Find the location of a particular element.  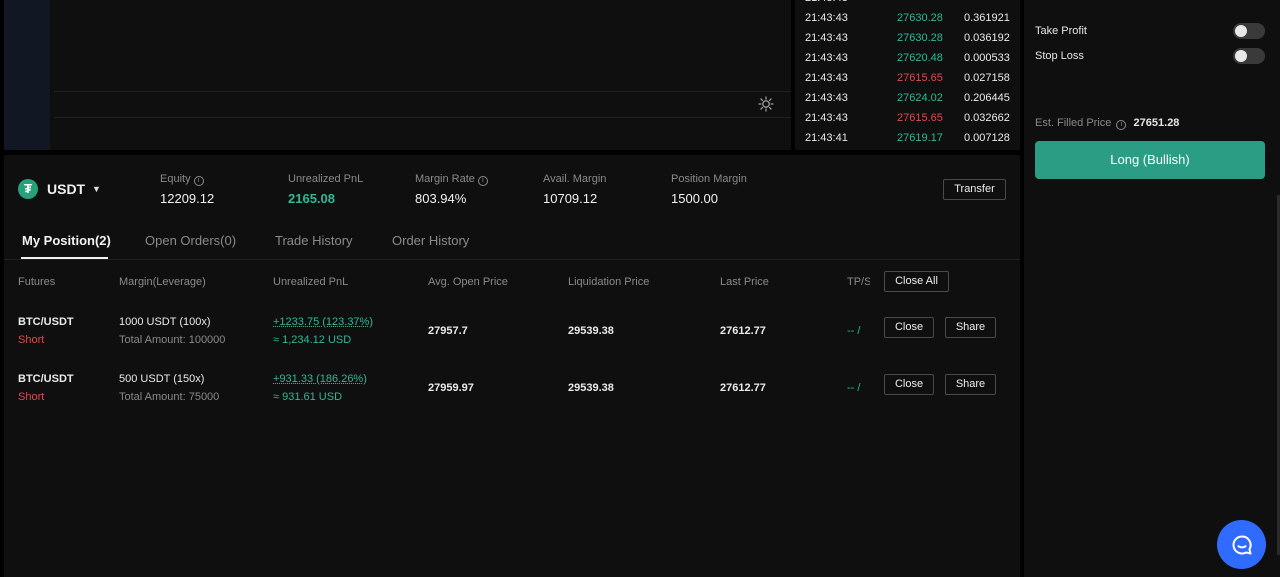

equity-value: 12209.12 is located at coordinates (187, 198).